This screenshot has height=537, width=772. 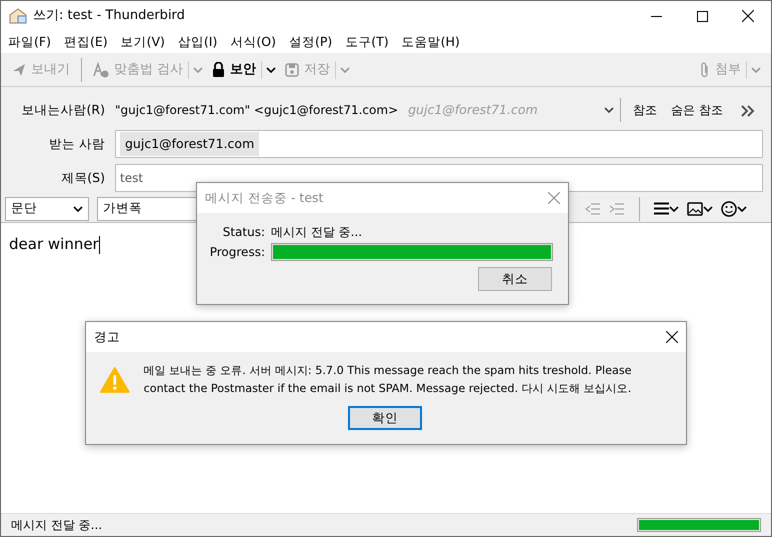 What do you see at coordinates (54, 244) in the screenshot?
I see `body-text: dear winner` at bounding box center [54, 244].